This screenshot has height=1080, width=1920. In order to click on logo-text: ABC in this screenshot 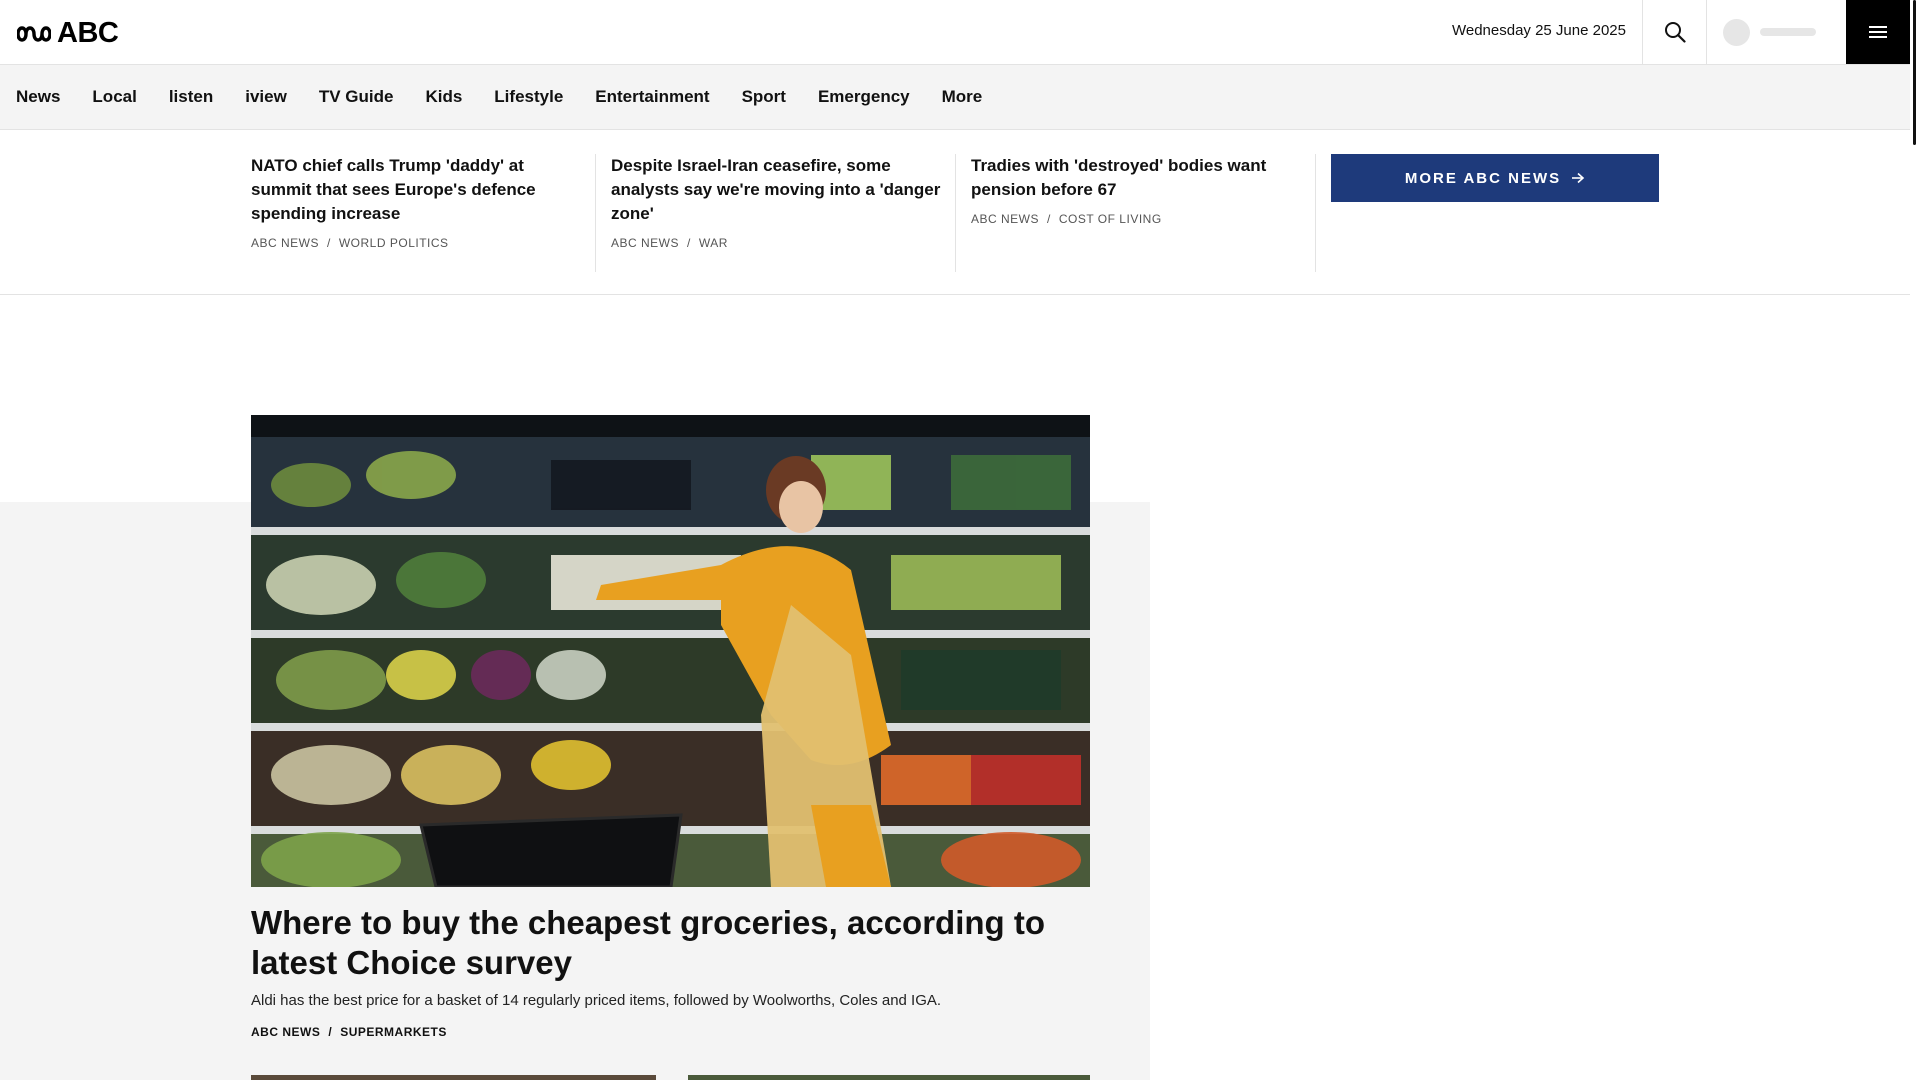, I will do `click(88, 33)`.